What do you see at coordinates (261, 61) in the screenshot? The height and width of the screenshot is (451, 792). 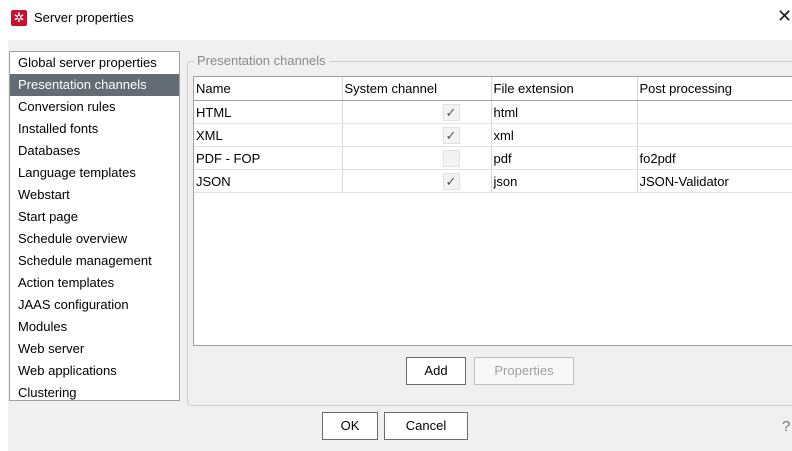 I see `group-label: Presentation channels` at bounding box center [261, 61].